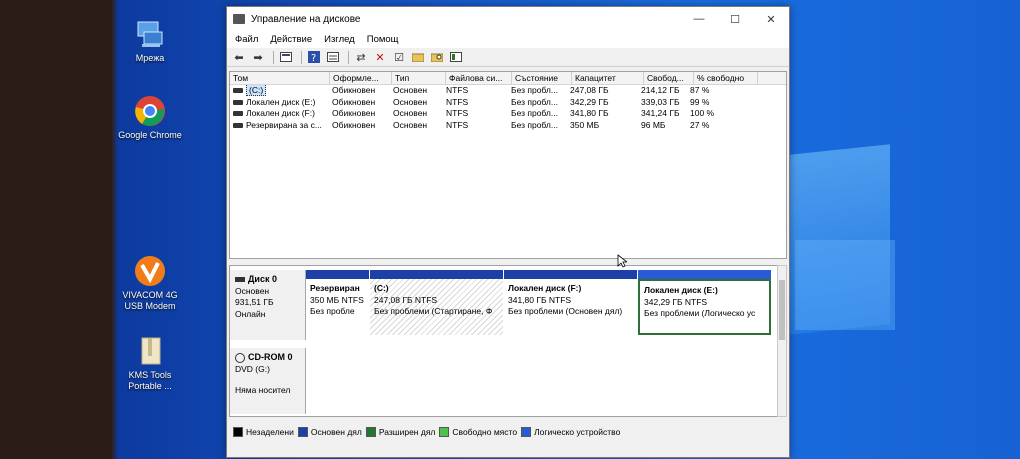 Image resolution: width=1020 pixels, height=459 pixels. I want to click on legend-swatch-logical, so click(526, 432).